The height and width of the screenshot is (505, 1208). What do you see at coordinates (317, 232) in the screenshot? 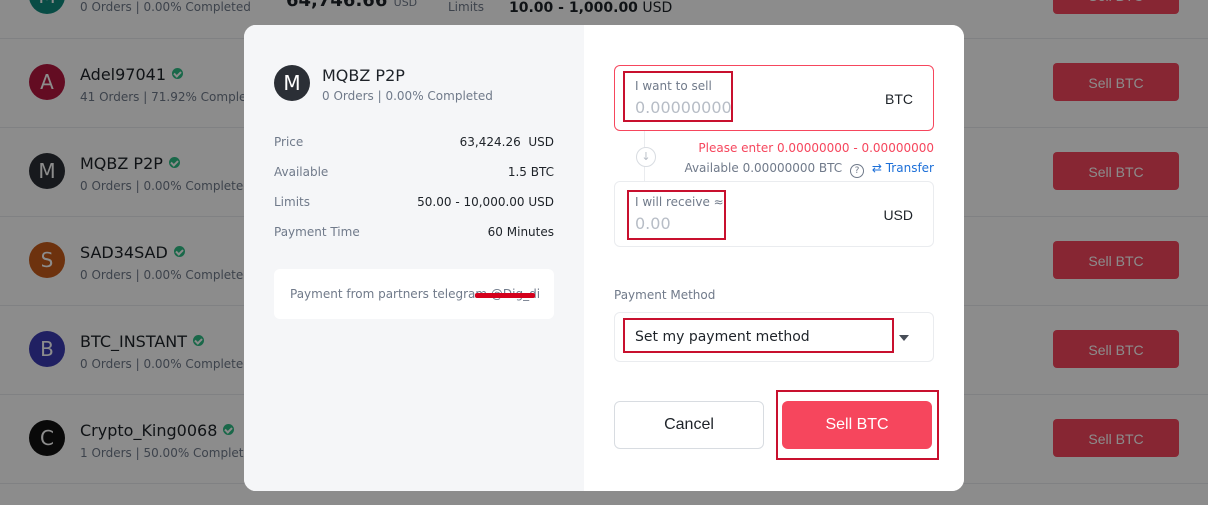
I see `payment-time-label: Payment Time` at bounding box center [317, 232].